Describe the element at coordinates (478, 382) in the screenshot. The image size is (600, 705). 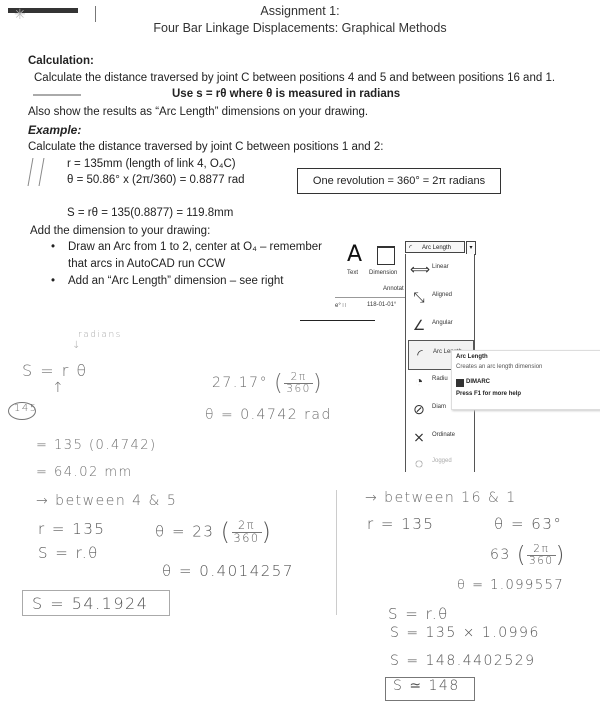
I see `tooltip-command: DIMARC` at that location.